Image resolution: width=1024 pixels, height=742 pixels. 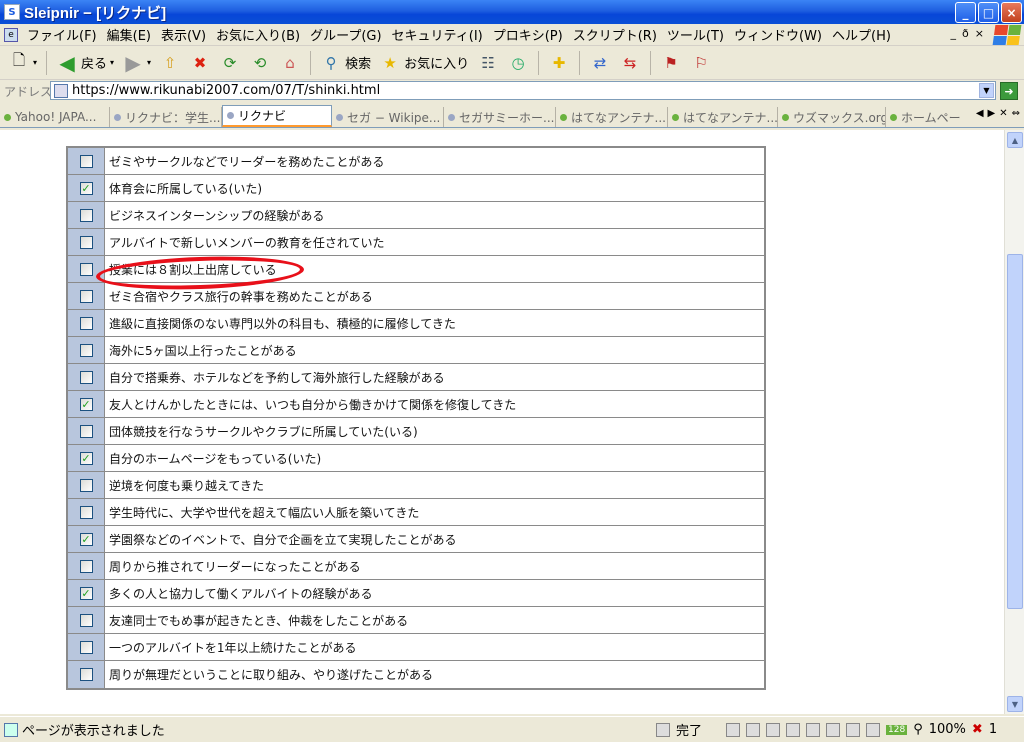 What do you see at coordinates (258, 34) in the screenshot?
I see `menu-favorites: お気に入り(B)` at bounding box center [258, 34].